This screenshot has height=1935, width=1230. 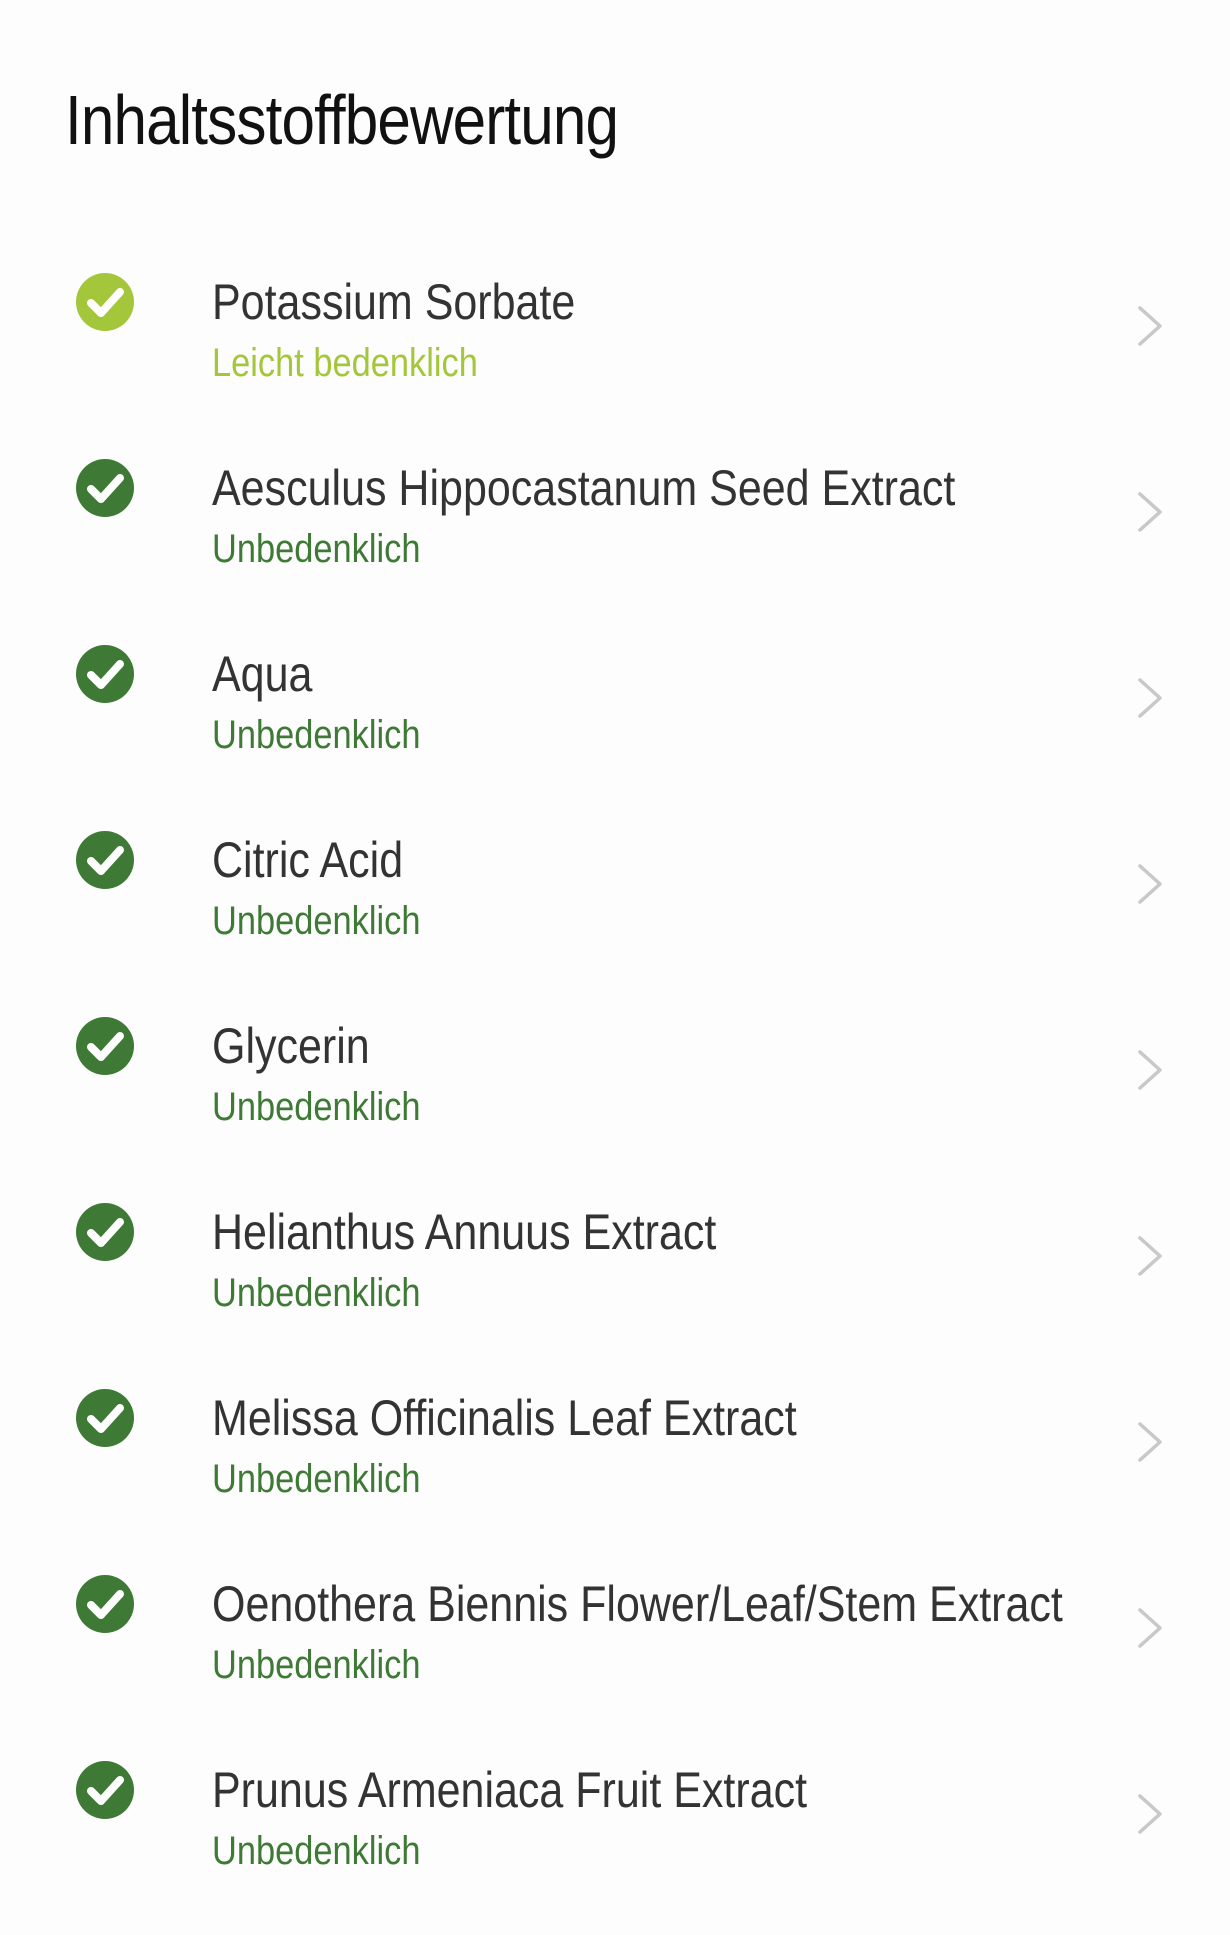 I want to click on ingredient-name: Prunus Armeniaca Fruit Extract, so click(x=510, y=1790).